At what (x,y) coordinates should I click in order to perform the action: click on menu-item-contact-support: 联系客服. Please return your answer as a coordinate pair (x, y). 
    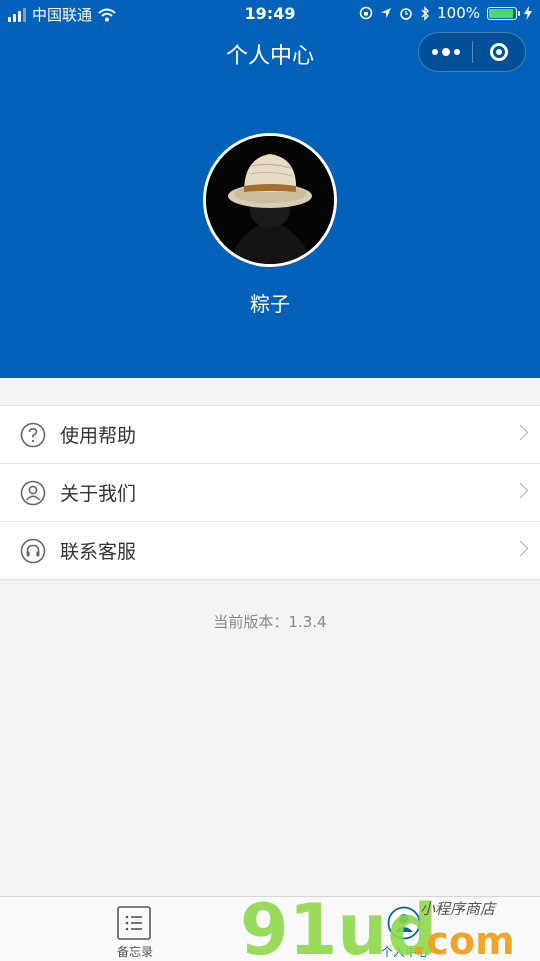
    Looking at the image, I should click on (270, 550).